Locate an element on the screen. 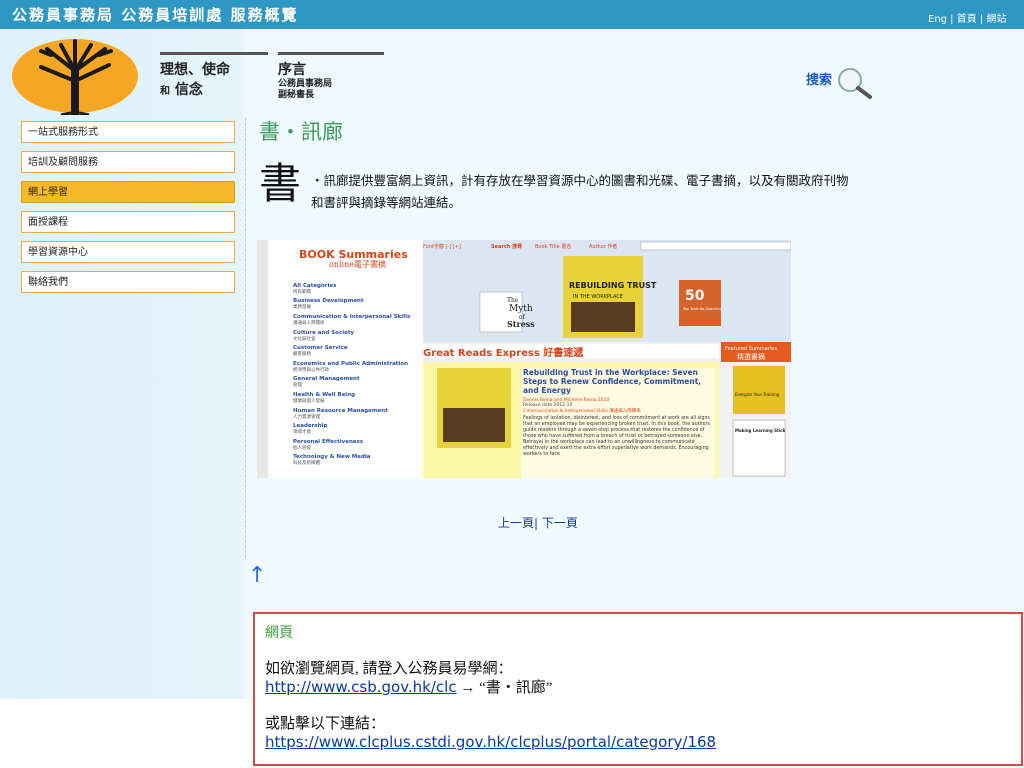  shot-featured: Featured Summaries is located at coordinates (751, 349).